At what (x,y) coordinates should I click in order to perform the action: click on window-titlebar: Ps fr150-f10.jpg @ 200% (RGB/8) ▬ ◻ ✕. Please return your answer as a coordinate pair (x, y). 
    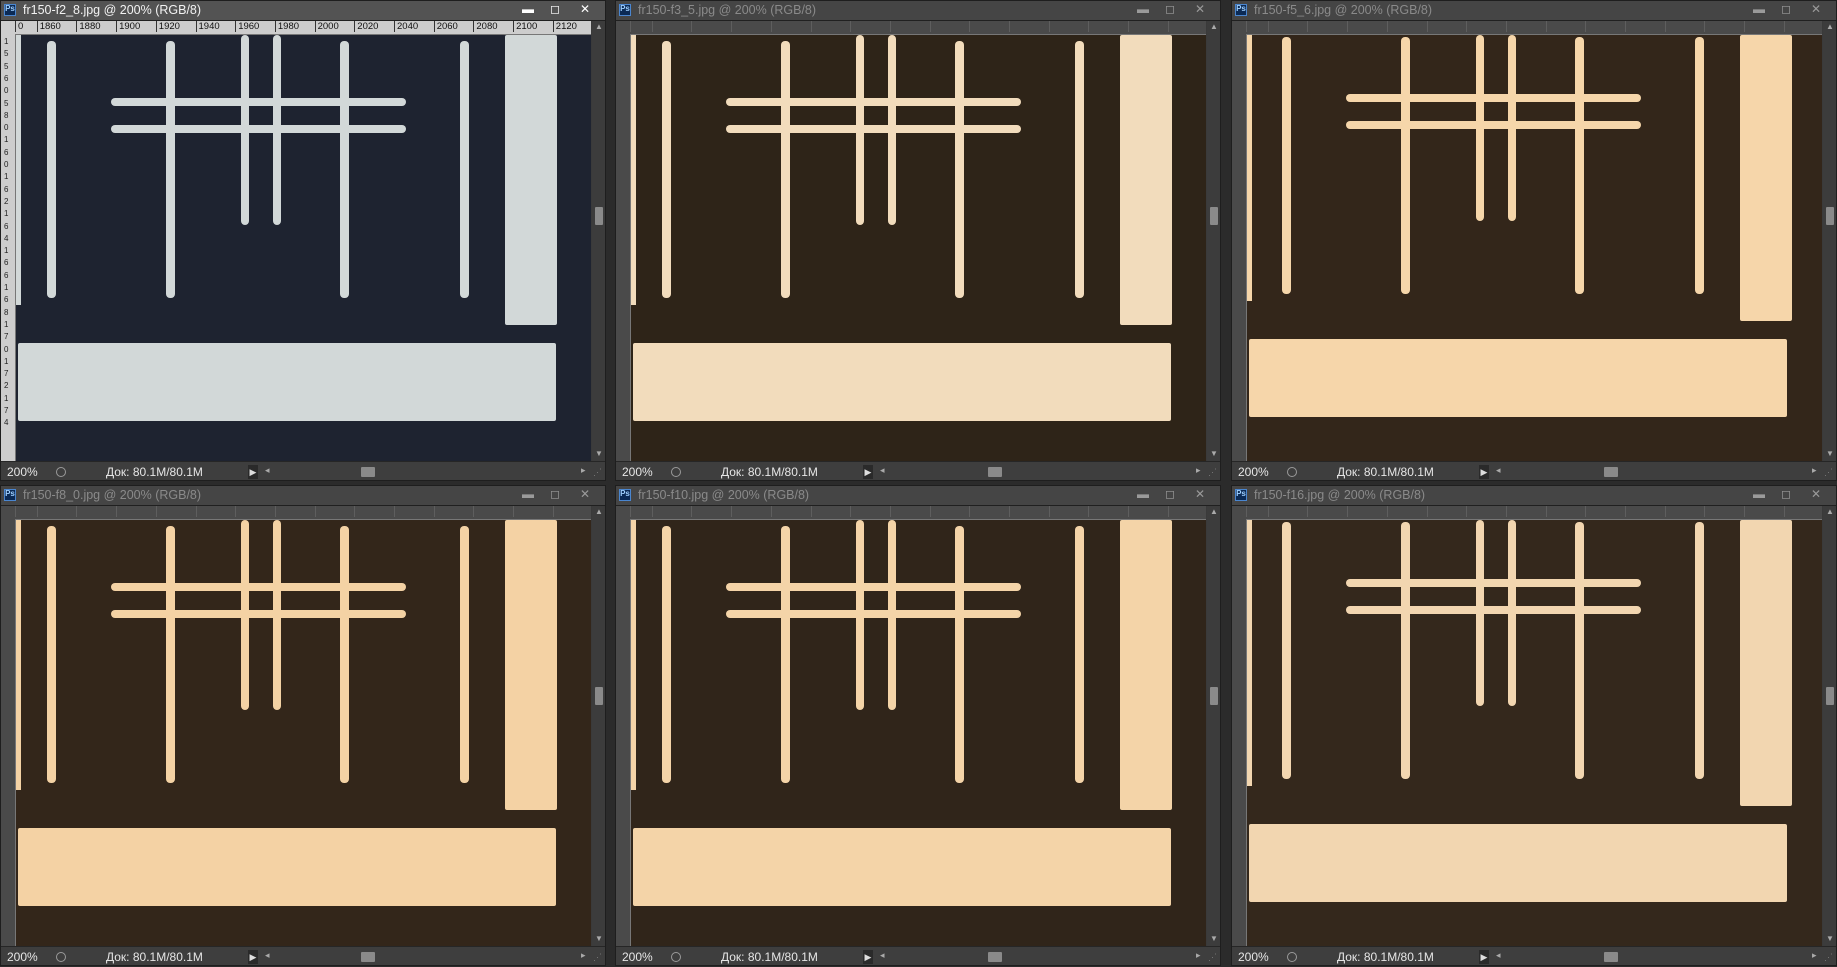
    Looking at the image, I should click on (918, 496).